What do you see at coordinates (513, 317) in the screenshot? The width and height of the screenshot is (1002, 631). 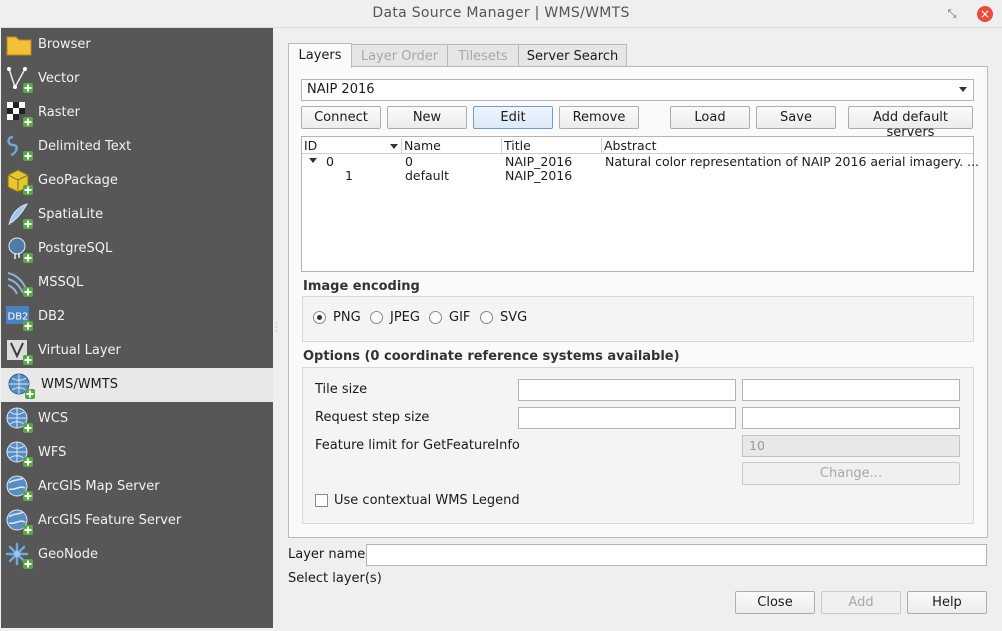 I see `radio-svg-label: SVG` at bounding box center [513, 317].